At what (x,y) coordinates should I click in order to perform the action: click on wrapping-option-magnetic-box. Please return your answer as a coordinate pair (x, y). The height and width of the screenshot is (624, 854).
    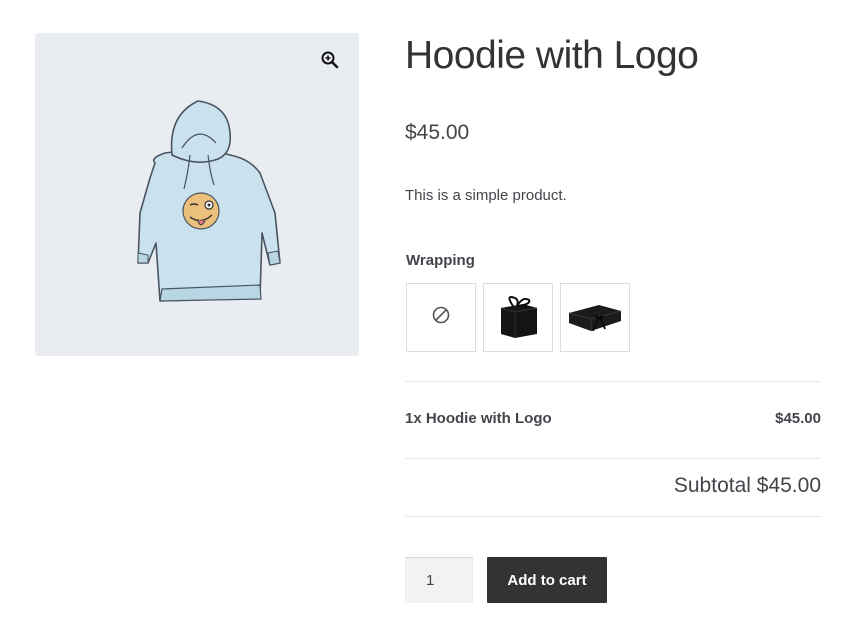
    Looking at the image, I should click on (595, 317).